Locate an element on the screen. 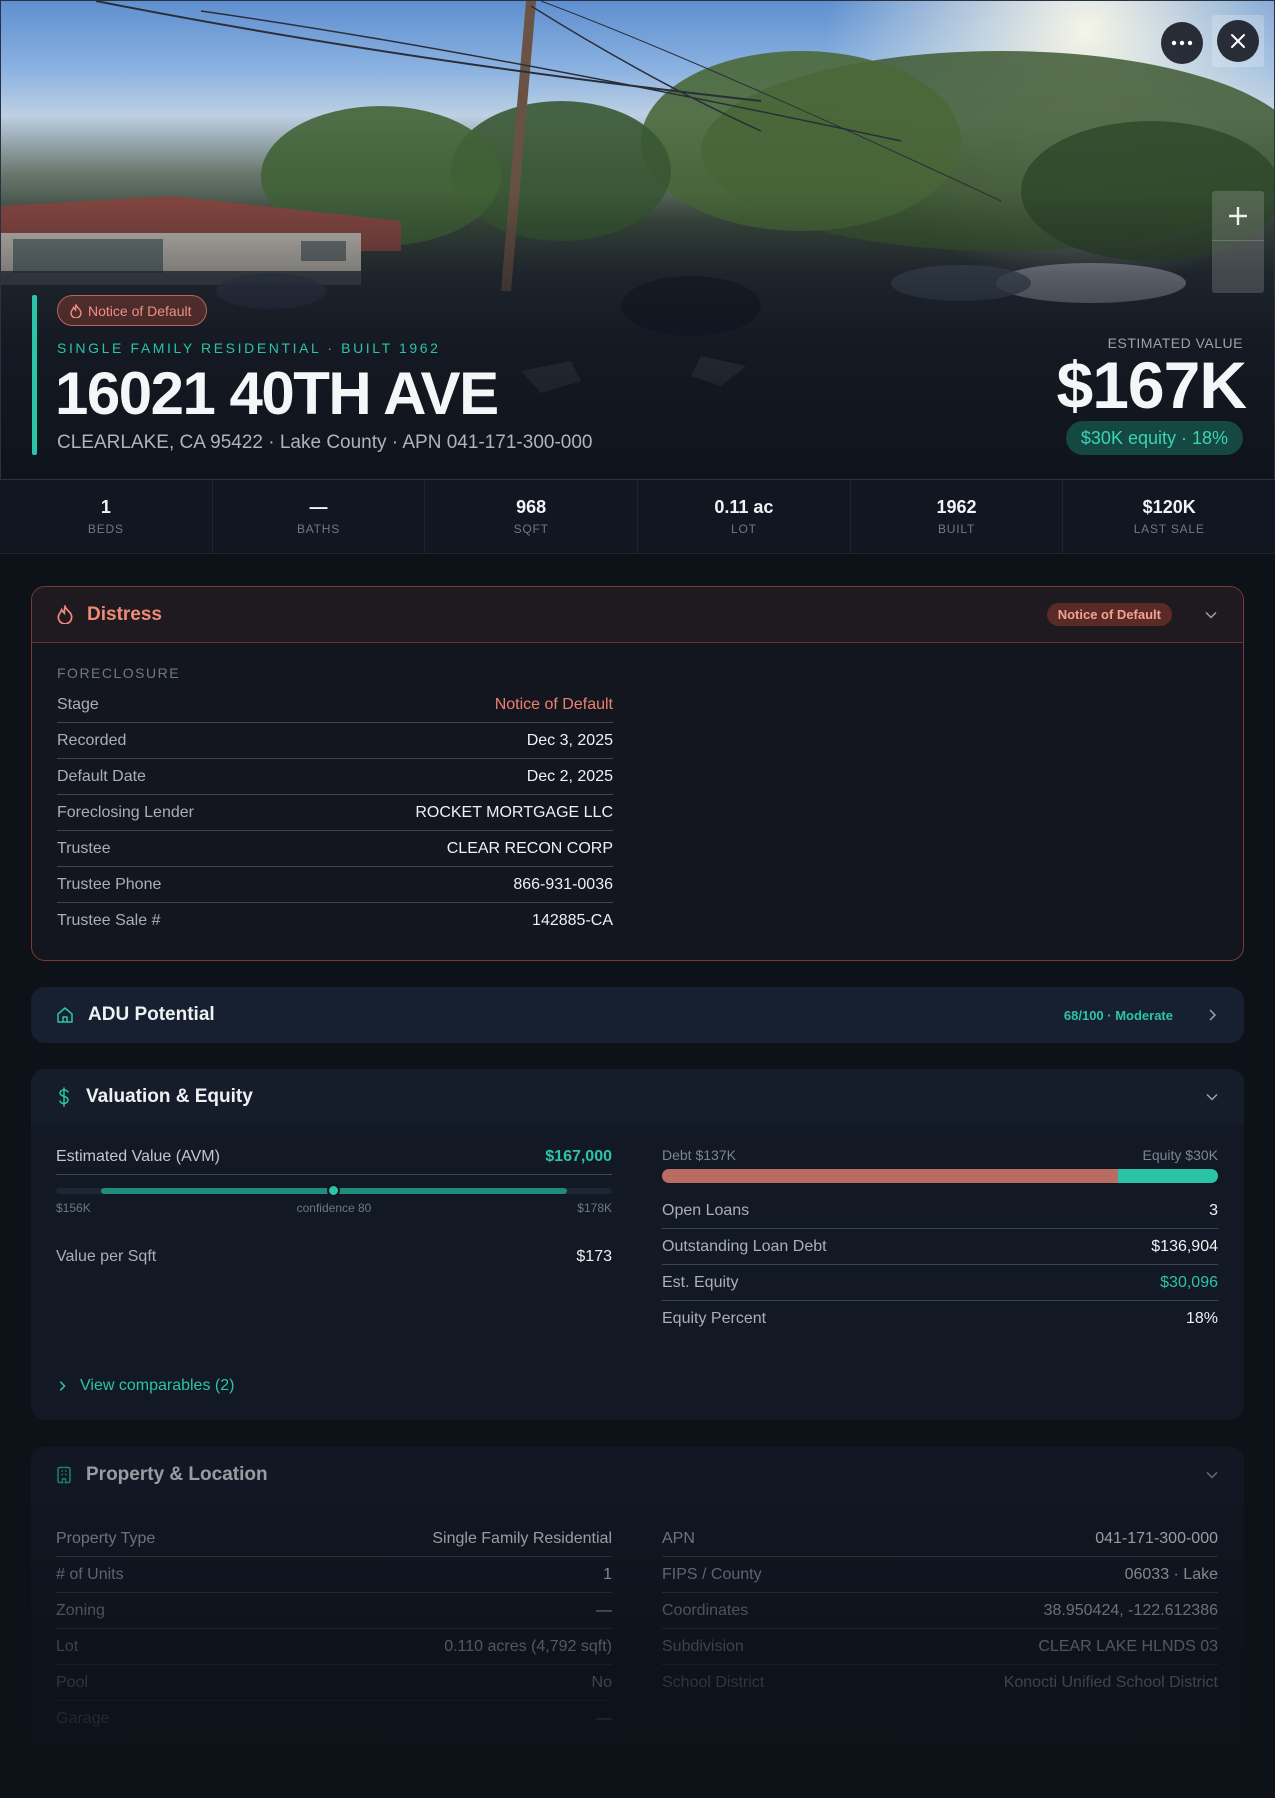  property-row-type: Property Type Single Family Residential is located at coordinates (334, 1539).